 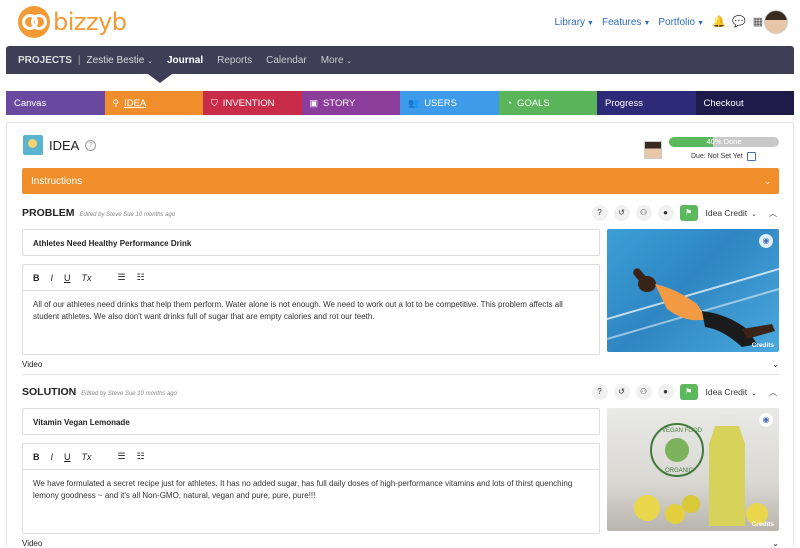 I want to click on solution-photo: VEGAN FOOD ORGANIC ◉ Credits, so click(x=693, y=469).